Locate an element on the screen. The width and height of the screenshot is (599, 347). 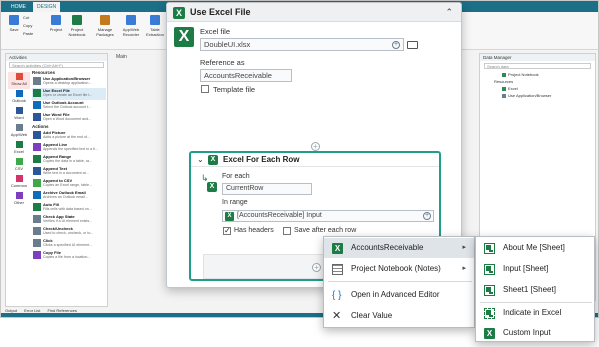
cut-button: Cut is located at coordinates (32, 17).